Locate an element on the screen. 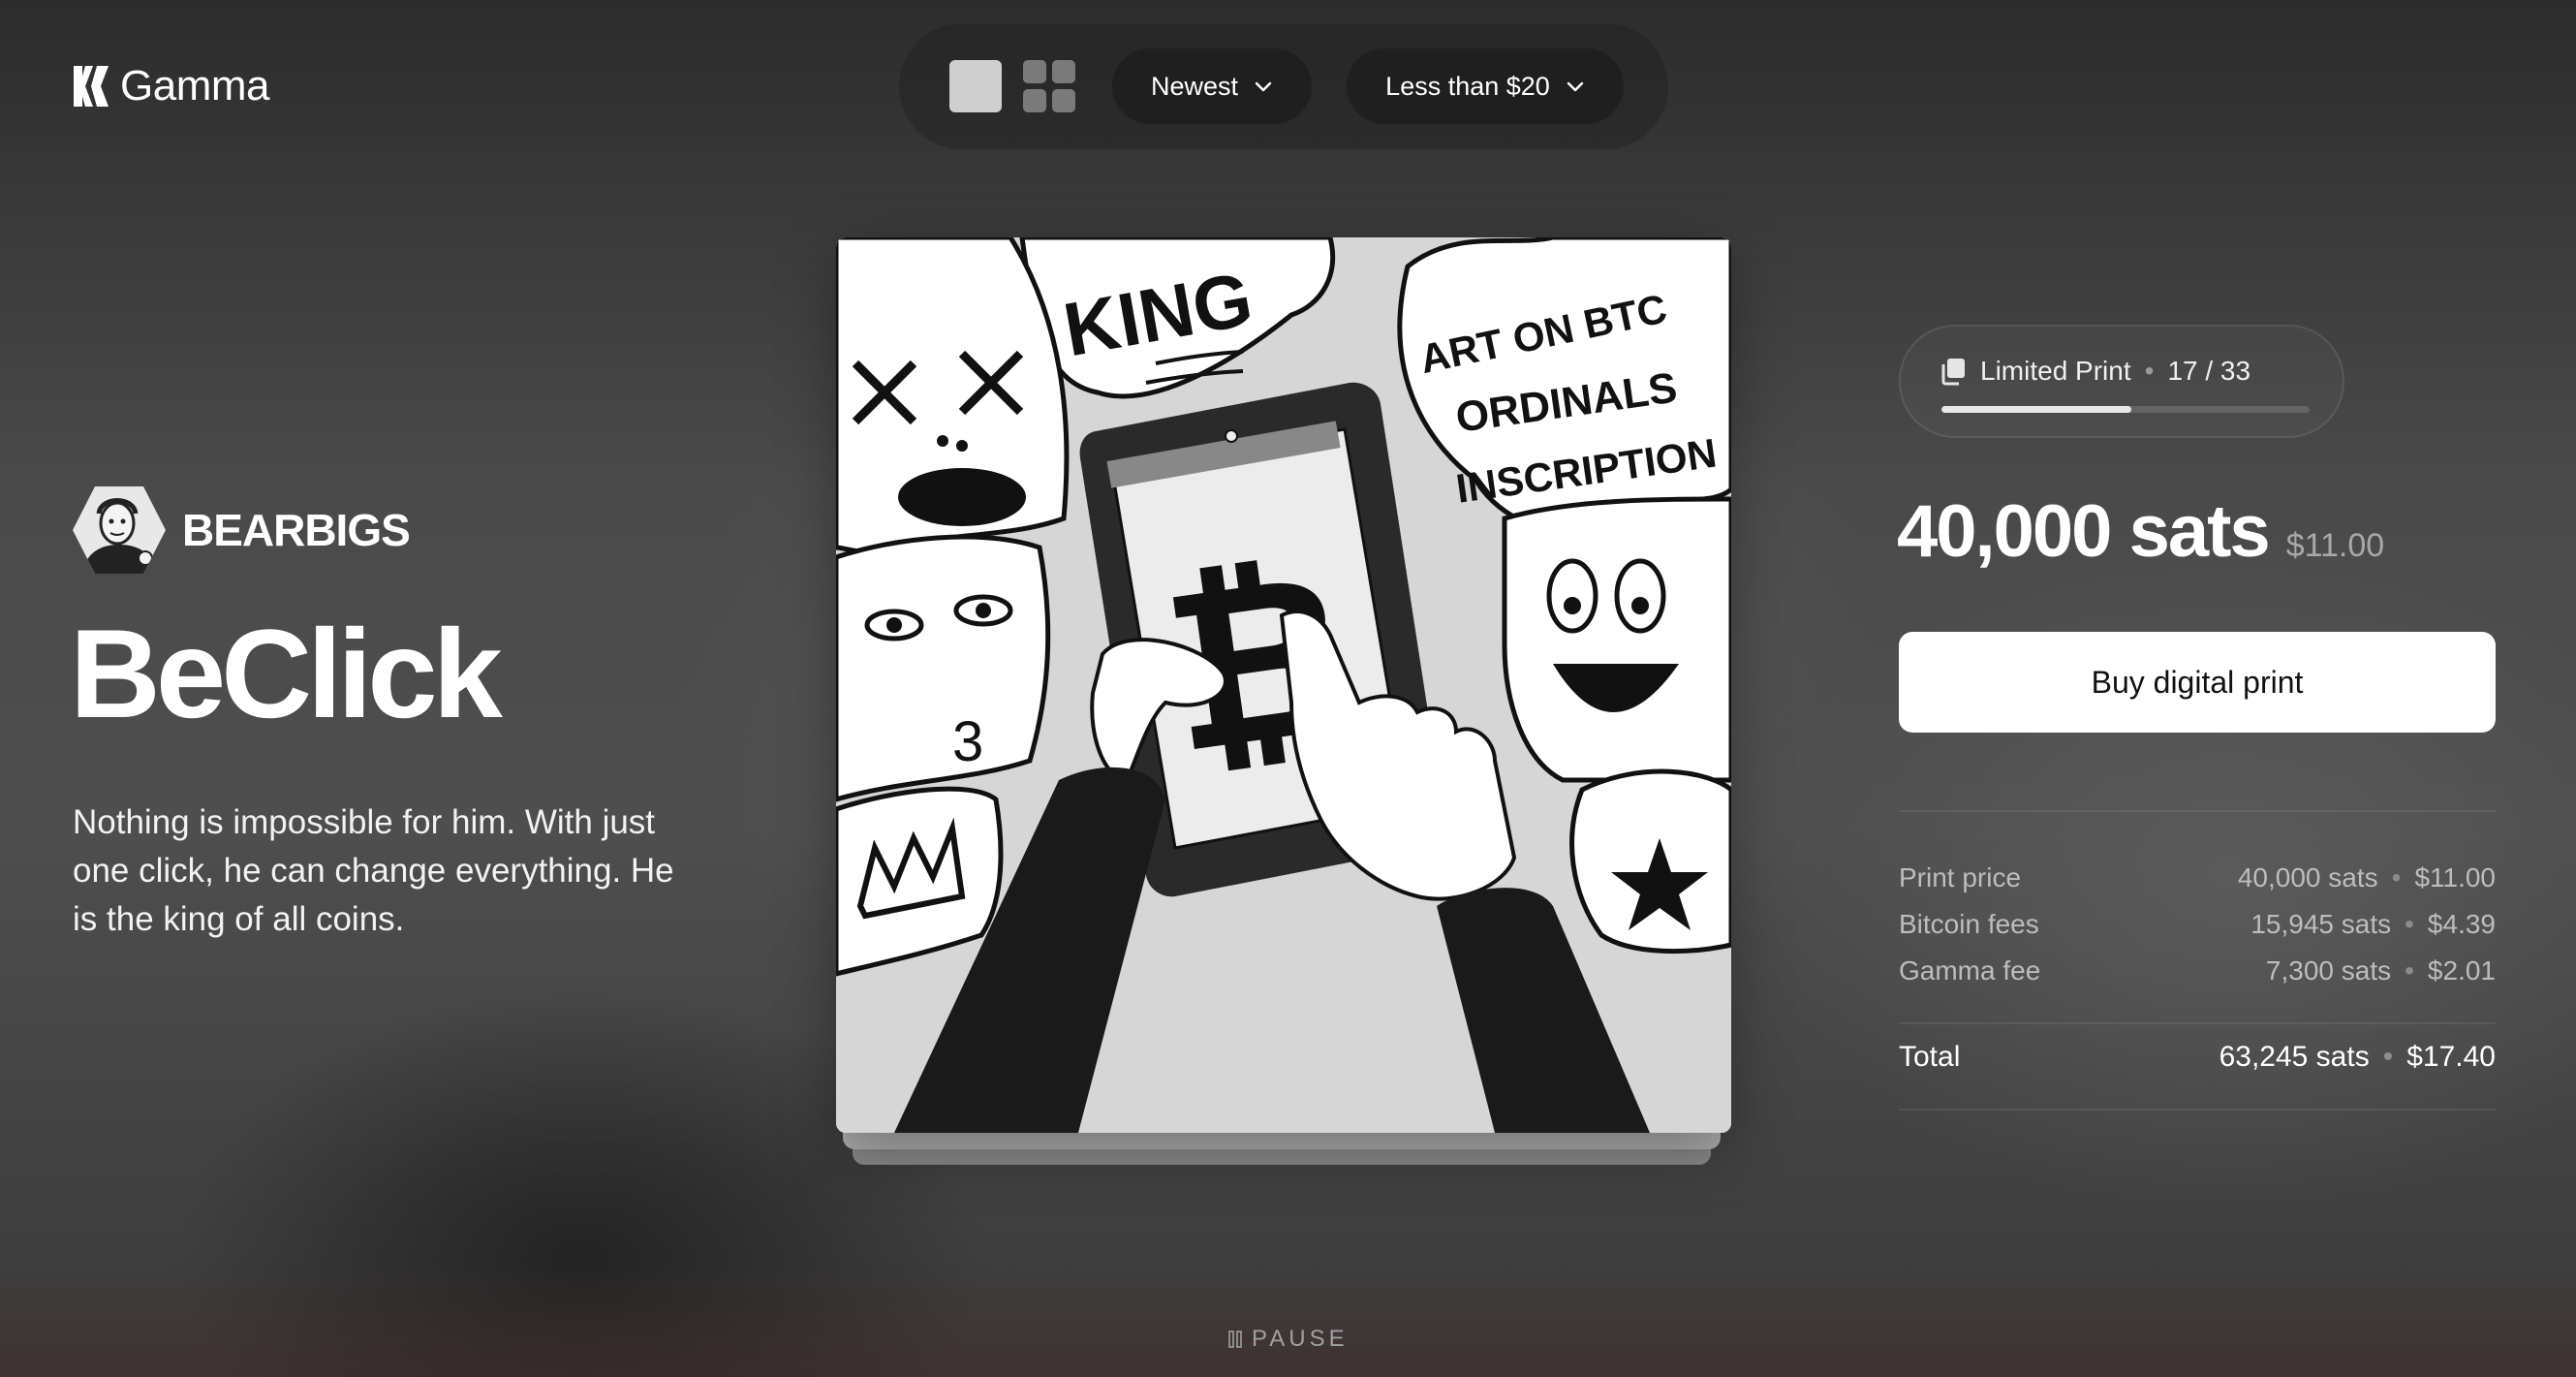  pause-label: PAUSE is located at coordinates (1300, 1339).